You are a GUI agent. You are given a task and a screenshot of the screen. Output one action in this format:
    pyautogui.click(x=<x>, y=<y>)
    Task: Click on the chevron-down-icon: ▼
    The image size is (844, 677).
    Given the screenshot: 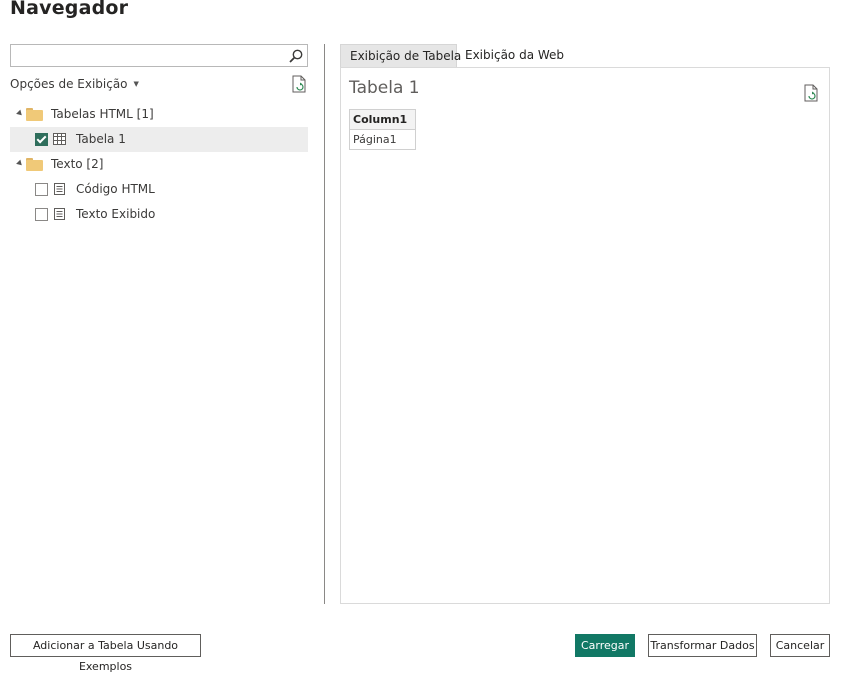 What is the action you would take?
    pyautogui.click(x=136, y=84)
    